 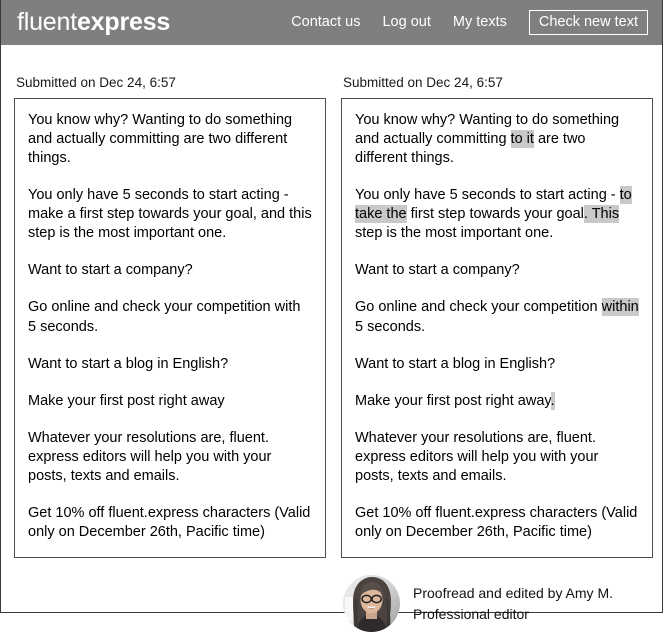 I want to click on nav-contact-us: Contact us, so click(x=325, y=22).